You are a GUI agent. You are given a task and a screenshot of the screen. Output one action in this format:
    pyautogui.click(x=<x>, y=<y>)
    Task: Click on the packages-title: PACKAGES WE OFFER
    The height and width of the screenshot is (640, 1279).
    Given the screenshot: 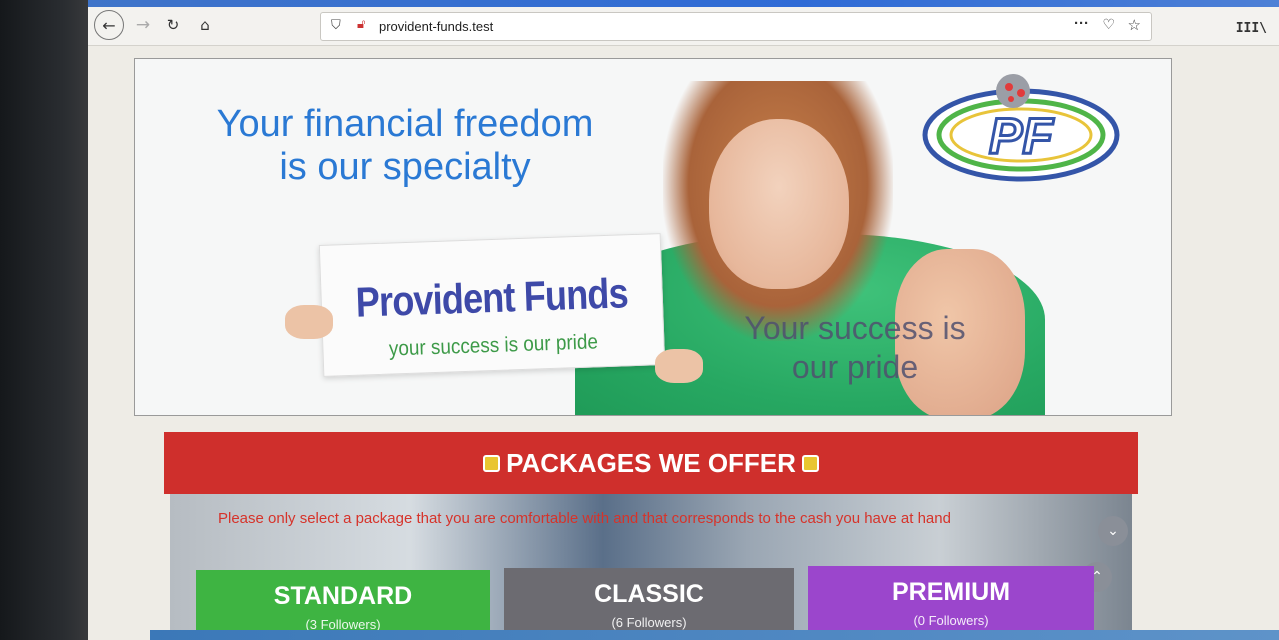 What is the action you would take?
    pyautogui.click(x=651, y=463)
    